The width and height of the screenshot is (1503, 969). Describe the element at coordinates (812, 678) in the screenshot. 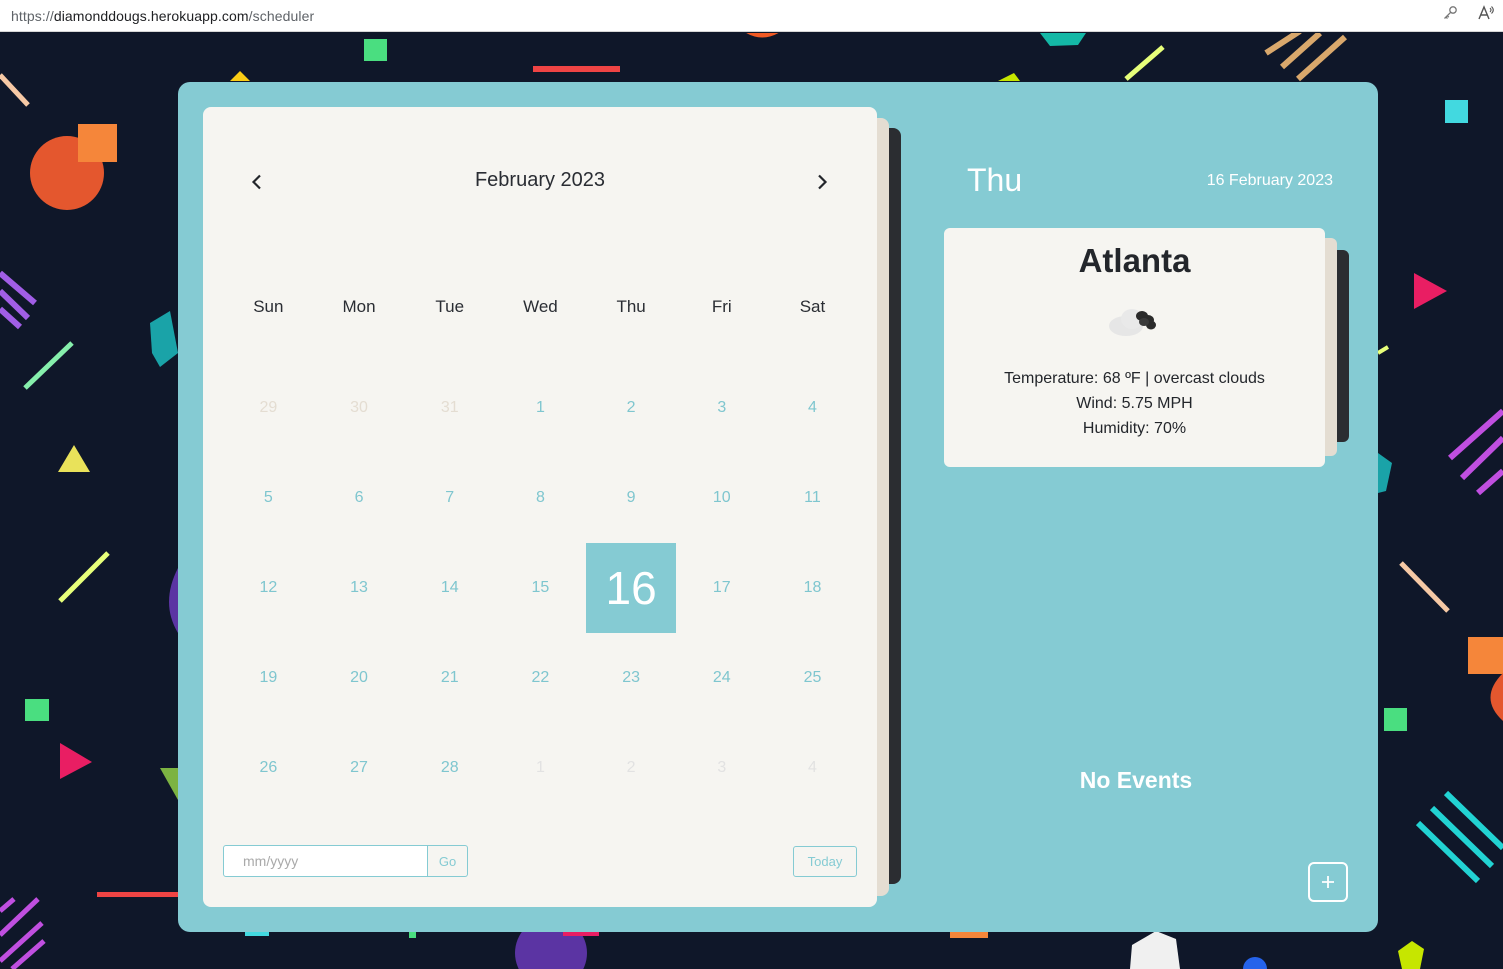

I see `day-cell: 25` at that location.